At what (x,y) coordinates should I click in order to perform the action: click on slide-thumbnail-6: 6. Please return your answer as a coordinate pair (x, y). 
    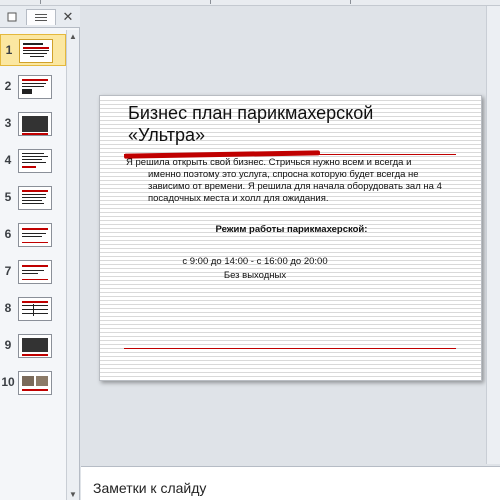
    Looking at the image, I should click on (33, 235).